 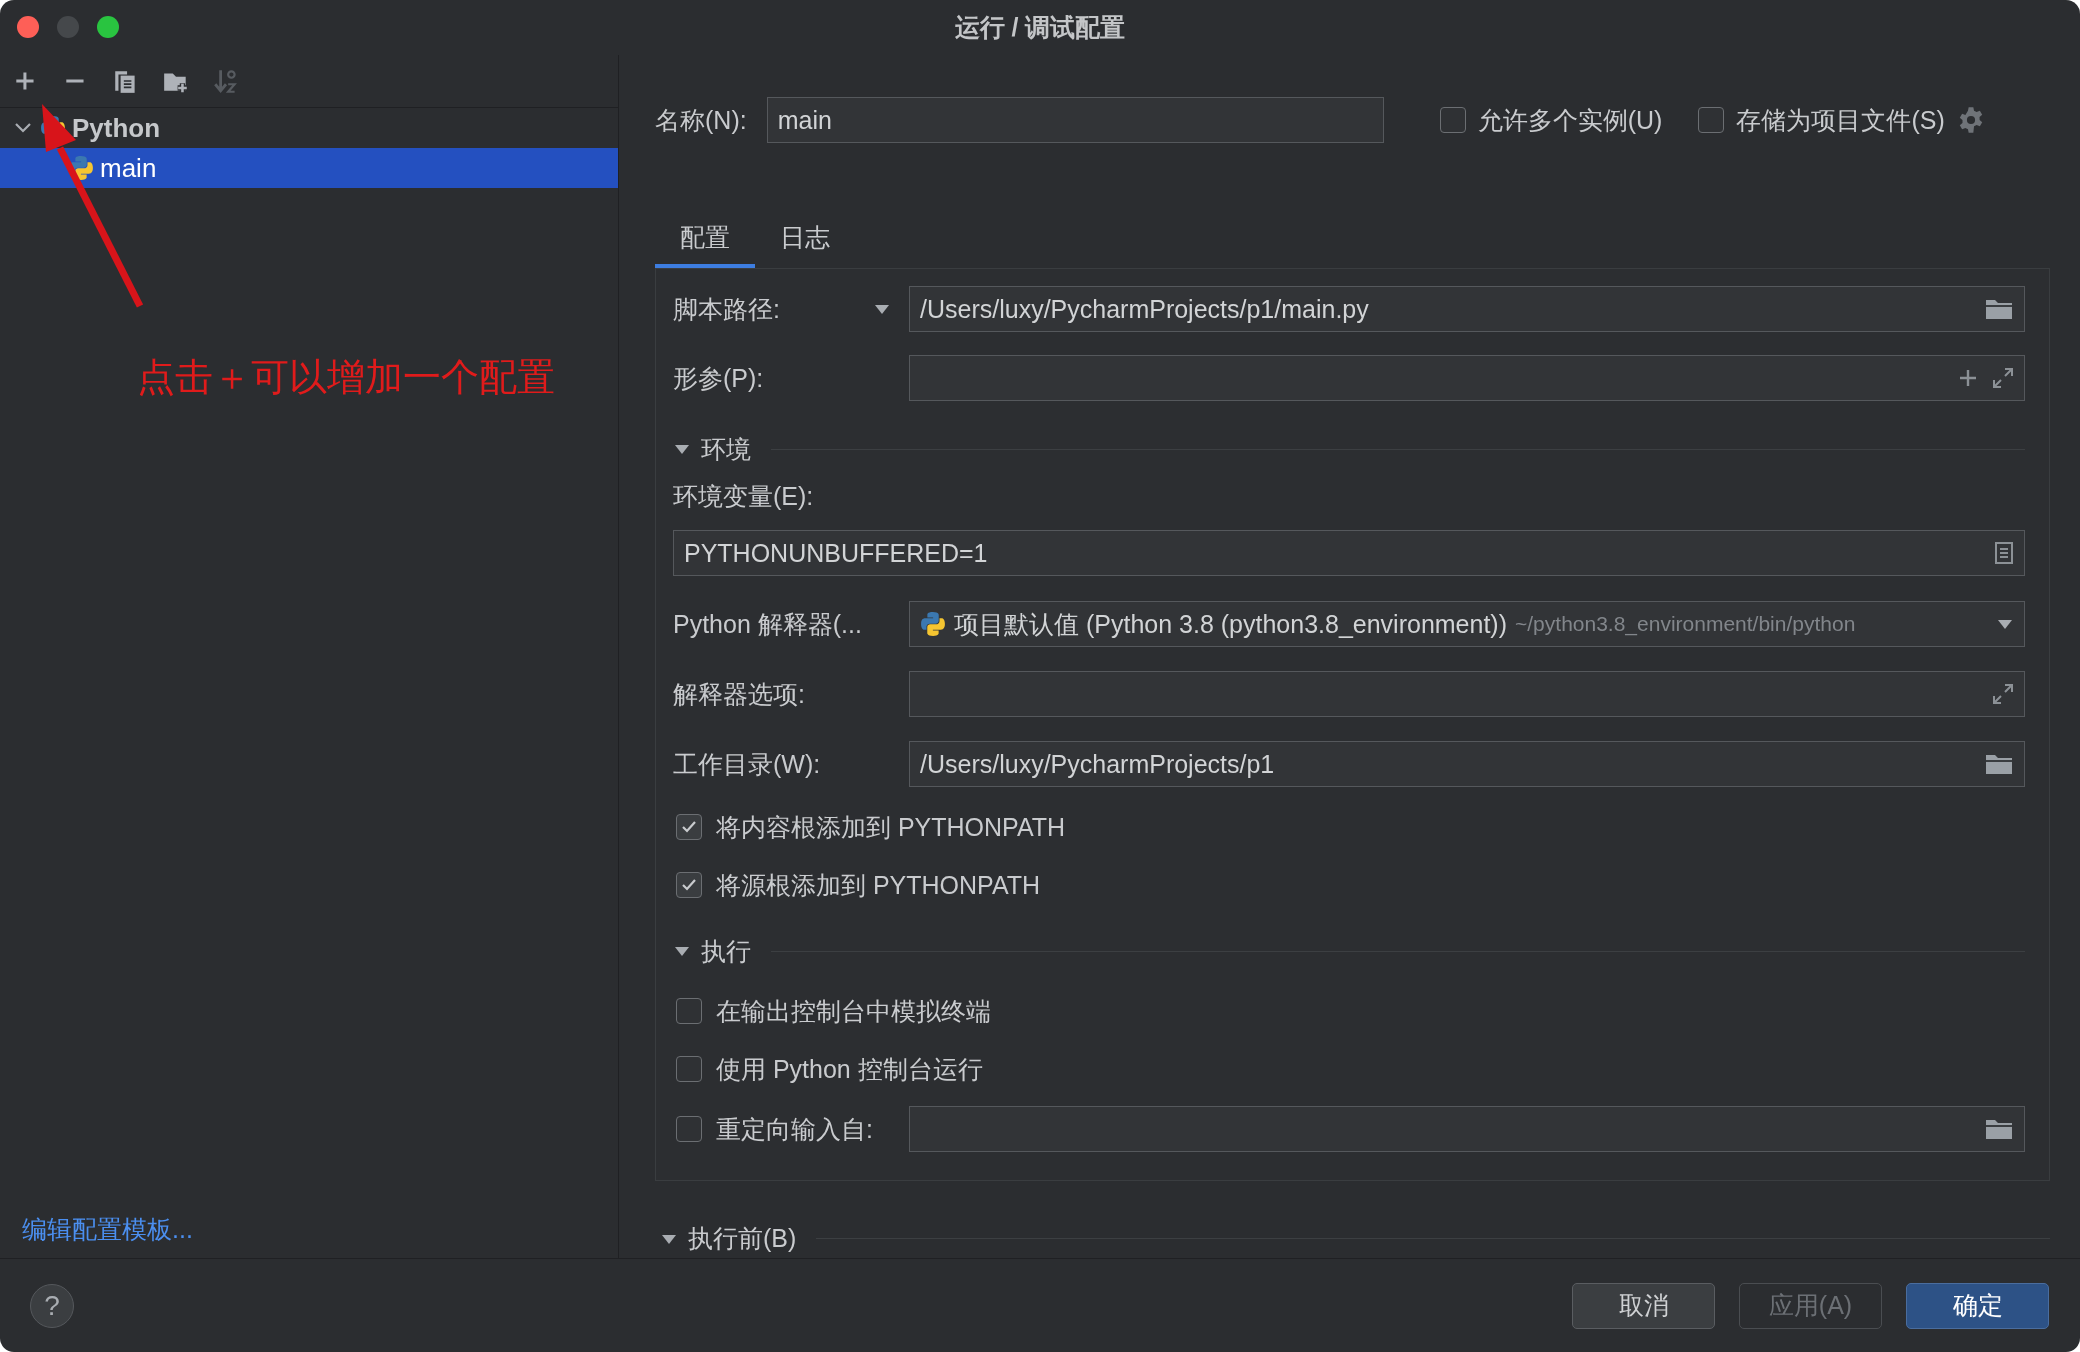 What do you see at coordinates (739, 694) in the screenshot?
I see `field-label: 解释器选项:` at bounding box center [739, 694].